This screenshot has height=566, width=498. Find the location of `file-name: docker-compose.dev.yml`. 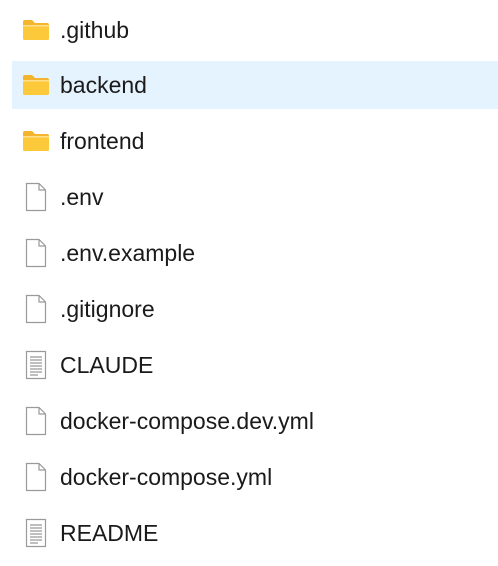

file-name: docker-compose.dev.yml is located at coordinates (187, 421).